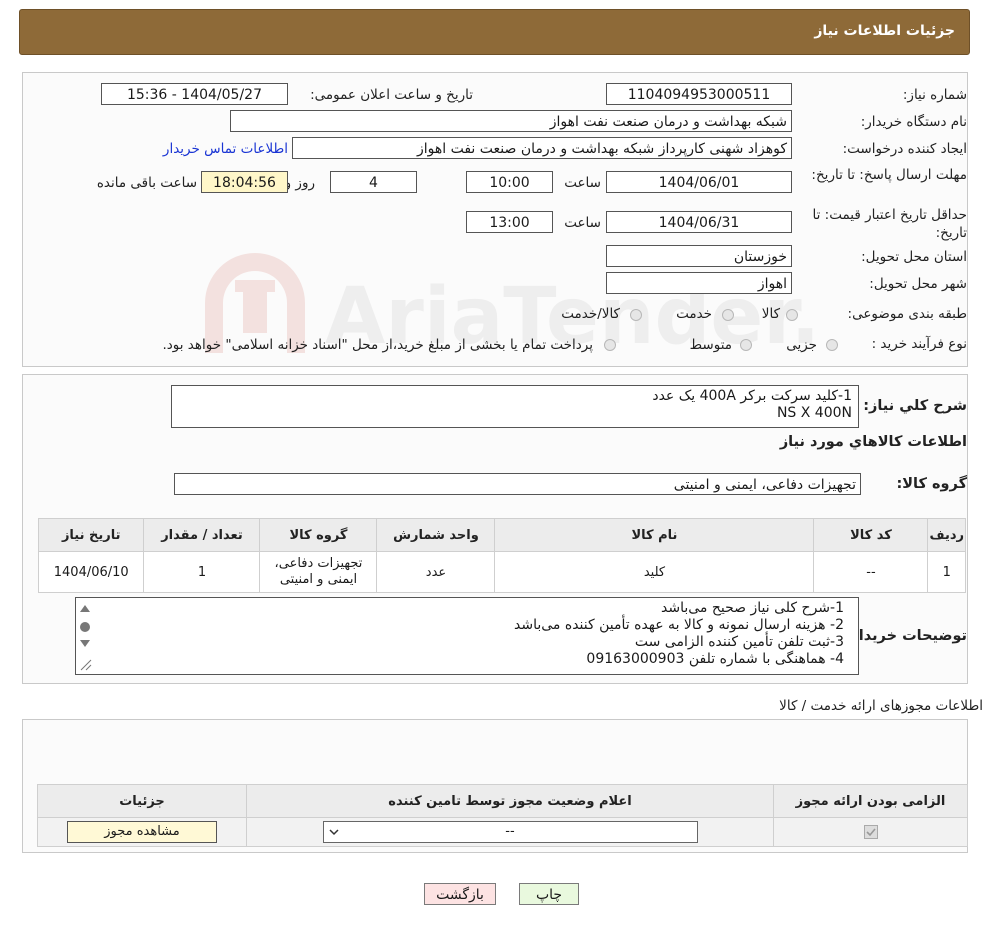  What do you see at coordinates (931, 484) in the screenshot?
I see `goods-group-label: گروه کالا:` at bounding box center [931, 484].